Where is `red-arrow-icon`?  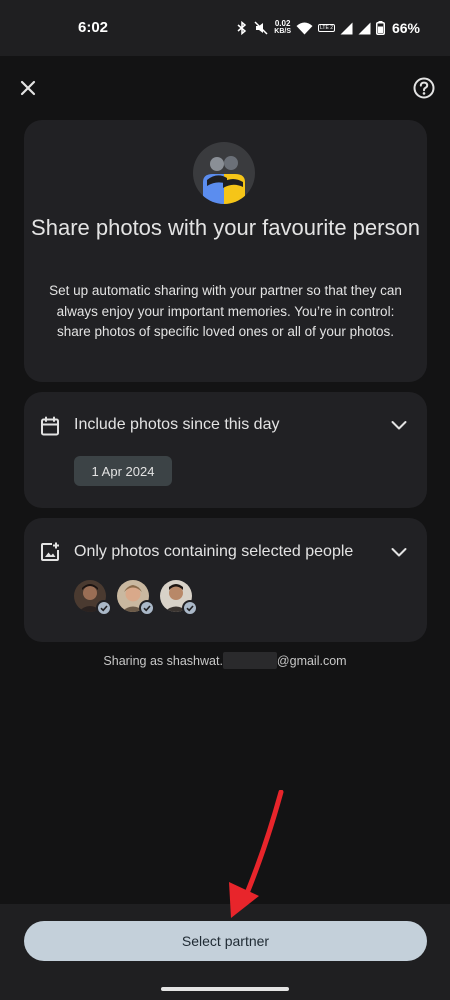
red-arrow-icon is located at coordinates (256, 854).